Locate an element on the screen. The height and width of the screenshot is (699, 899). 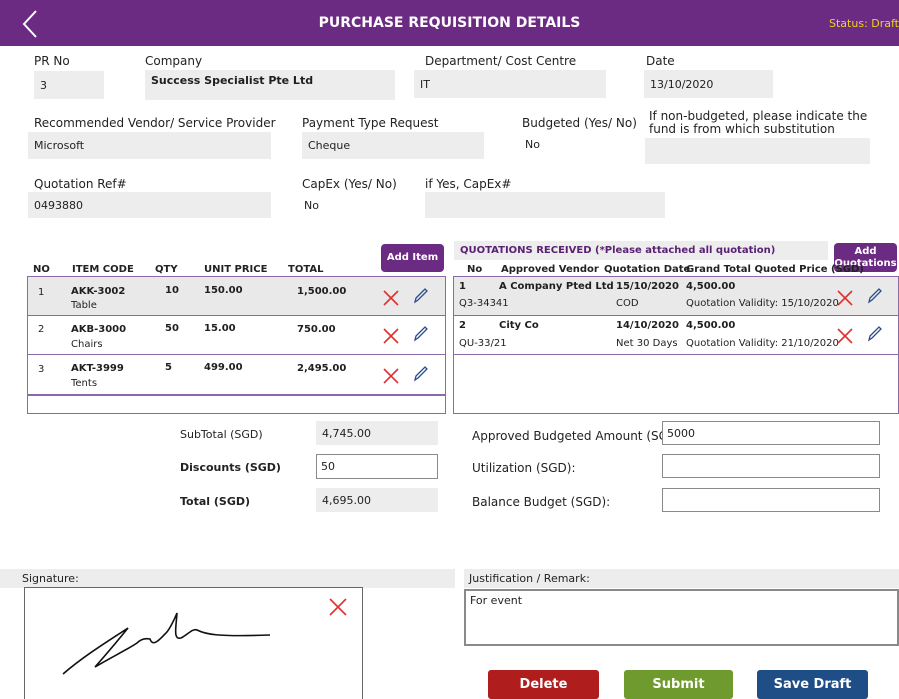
status-badge: Status: Draft is located at coordinates (864, 23).